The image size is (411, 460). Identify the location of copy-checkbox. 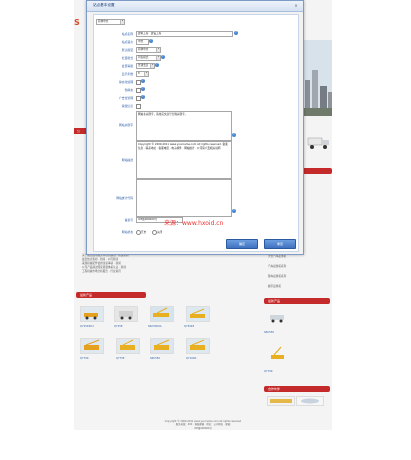
(138, 106).